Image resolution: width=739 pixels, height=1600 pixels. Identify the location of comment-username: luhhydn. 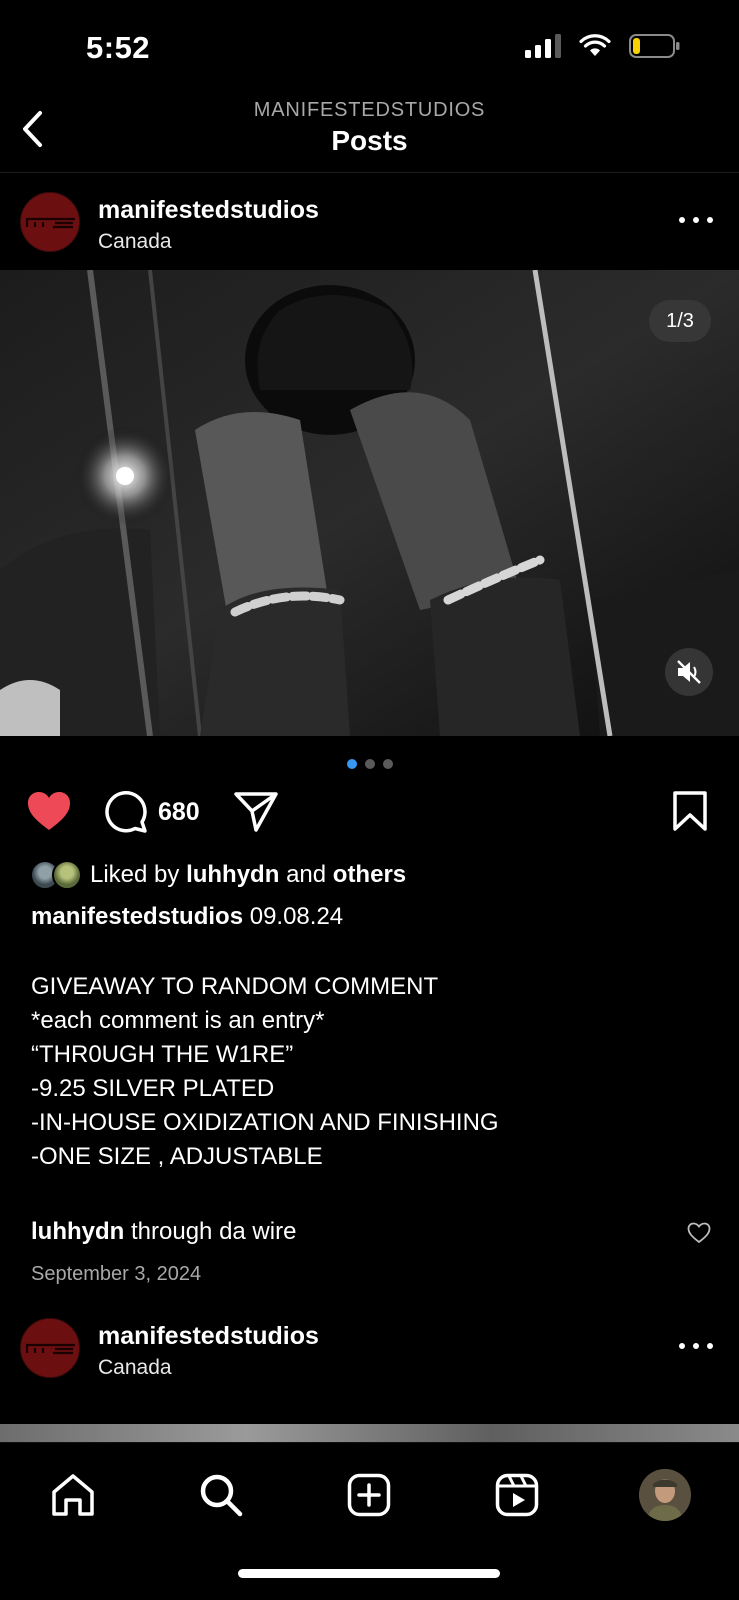
(77, 1231).